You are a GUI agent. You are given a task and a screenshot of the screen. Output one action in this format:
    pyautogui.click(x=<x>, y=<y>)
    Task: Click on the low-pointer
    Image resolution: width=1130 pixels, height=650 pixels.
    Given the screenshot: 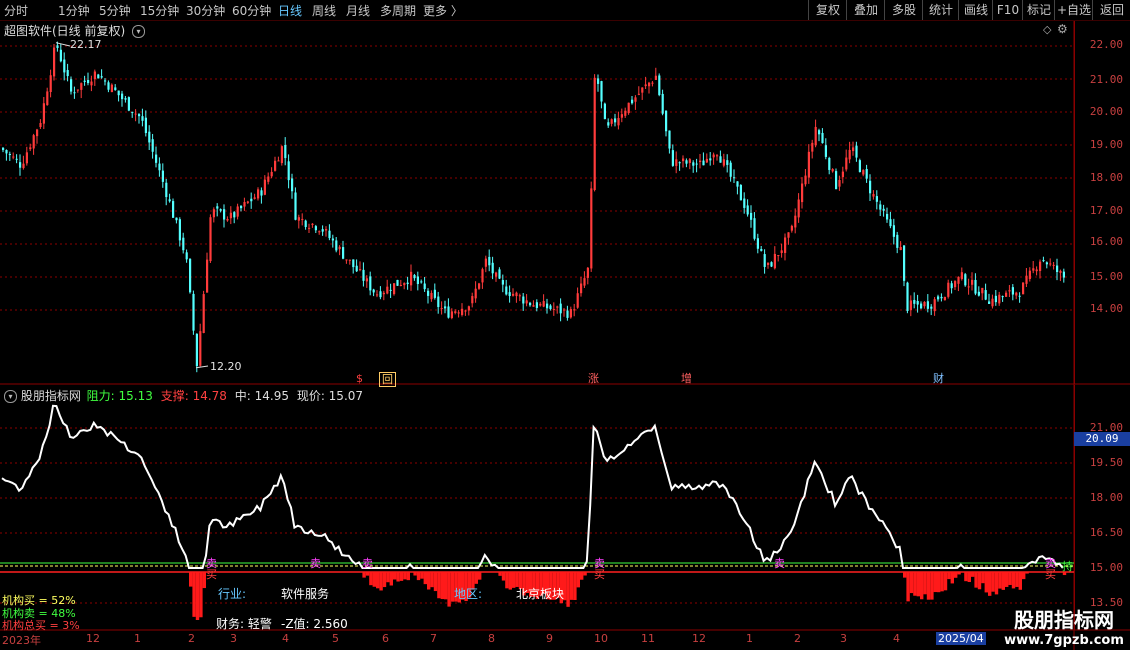 What is the action you would take?
    pyautogui.click(x=202, y=367)
    